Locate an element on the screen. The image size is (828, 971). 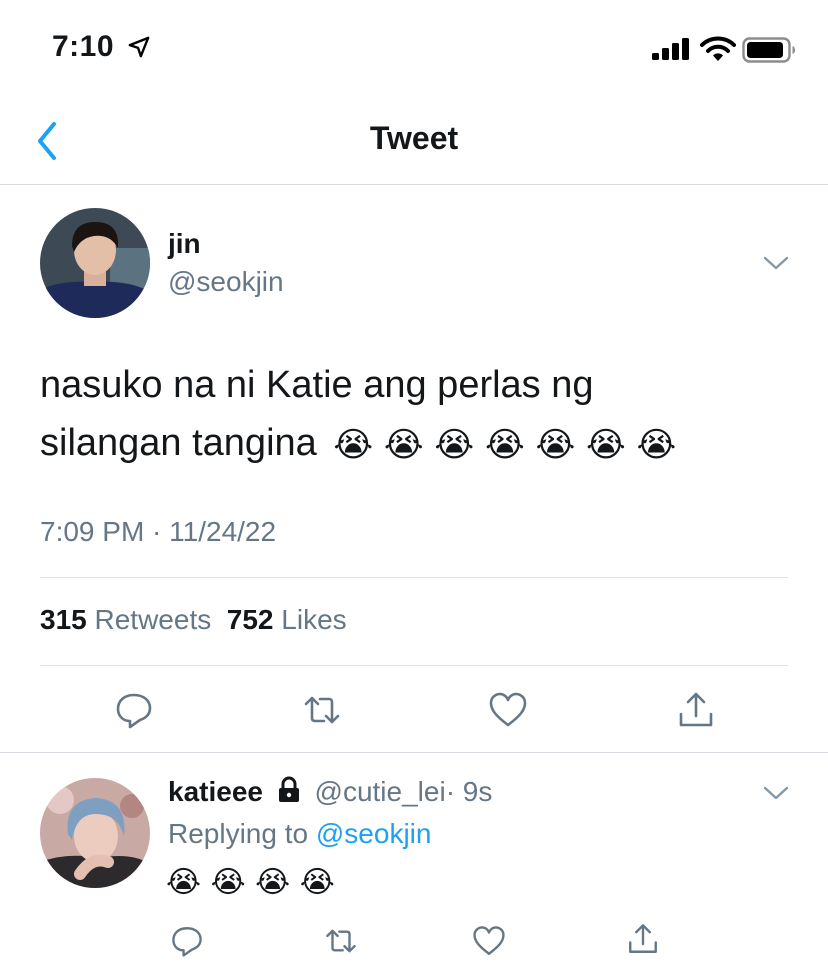
tweet-stats: 315 Retweets 752 Likes is located at coordinates (193, 620).